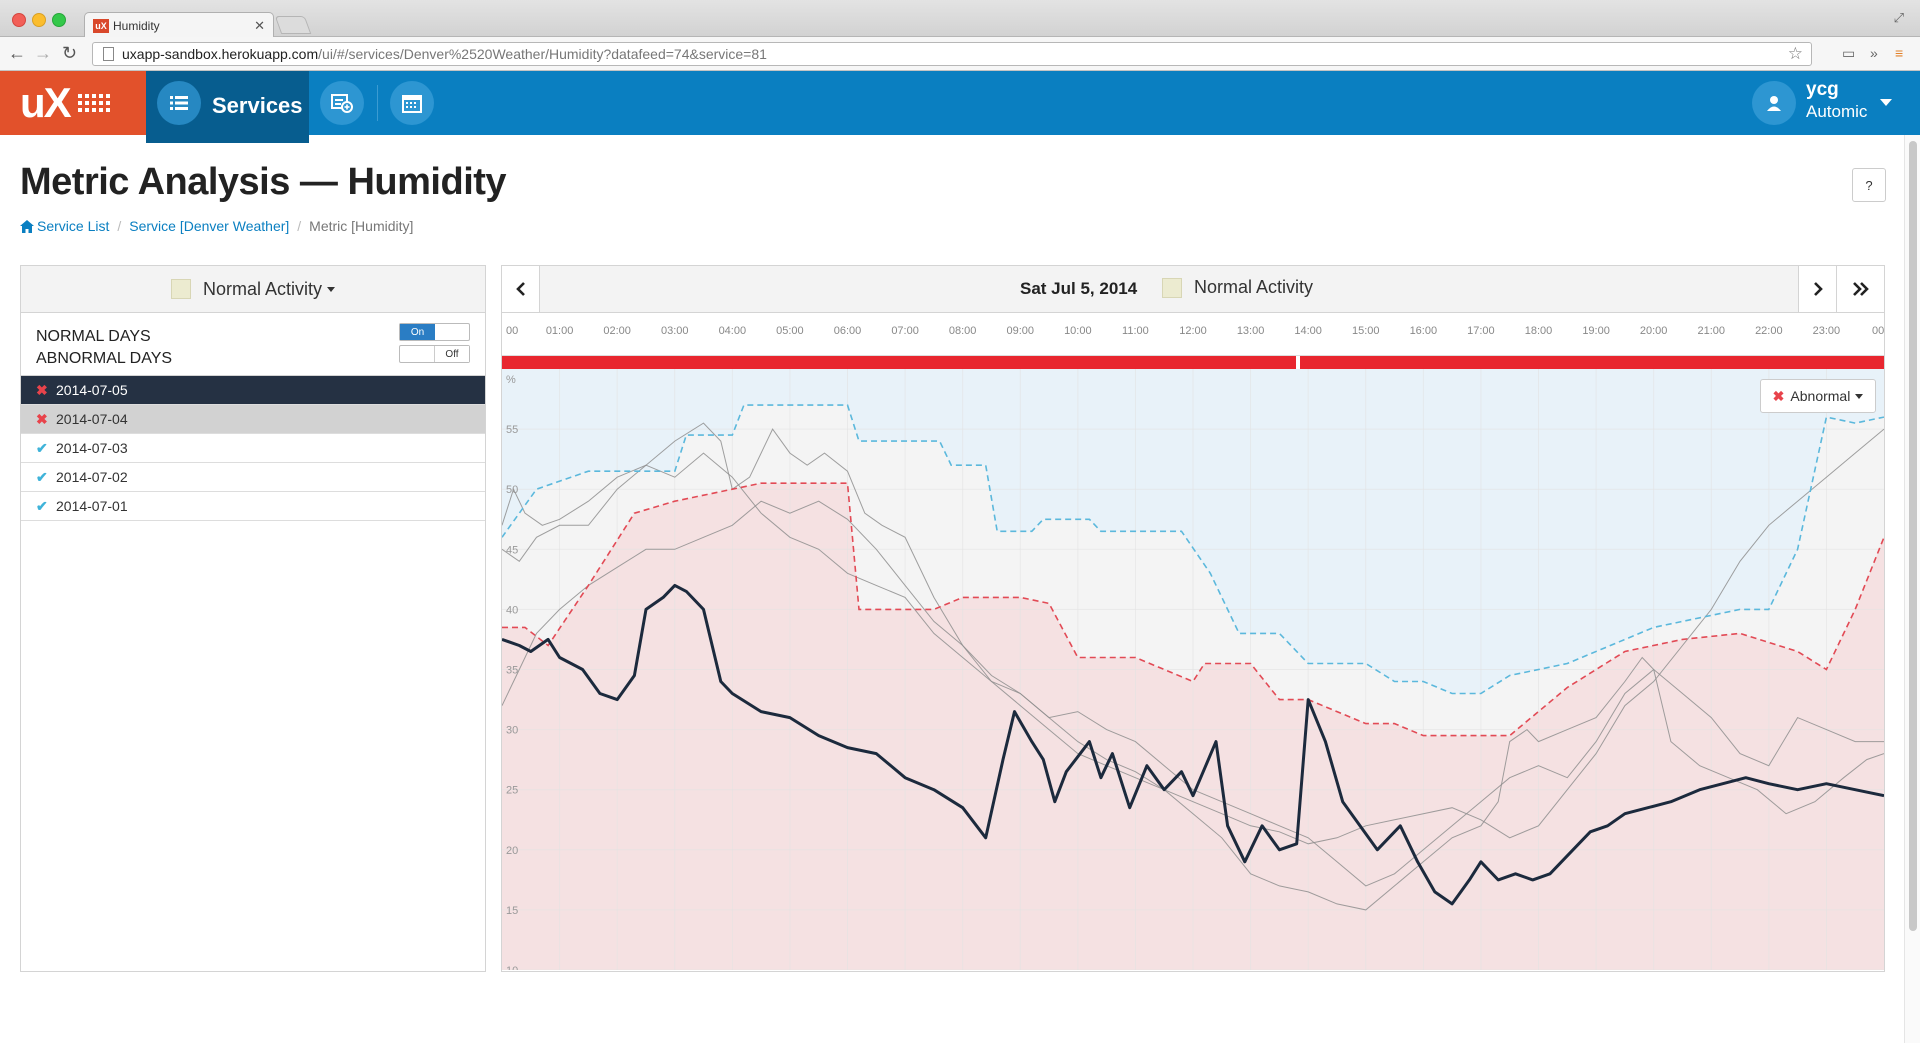  Describe the element at coordinates (674, 331) in the screenshot. I see `time-tick-label: 03:00` at that location.